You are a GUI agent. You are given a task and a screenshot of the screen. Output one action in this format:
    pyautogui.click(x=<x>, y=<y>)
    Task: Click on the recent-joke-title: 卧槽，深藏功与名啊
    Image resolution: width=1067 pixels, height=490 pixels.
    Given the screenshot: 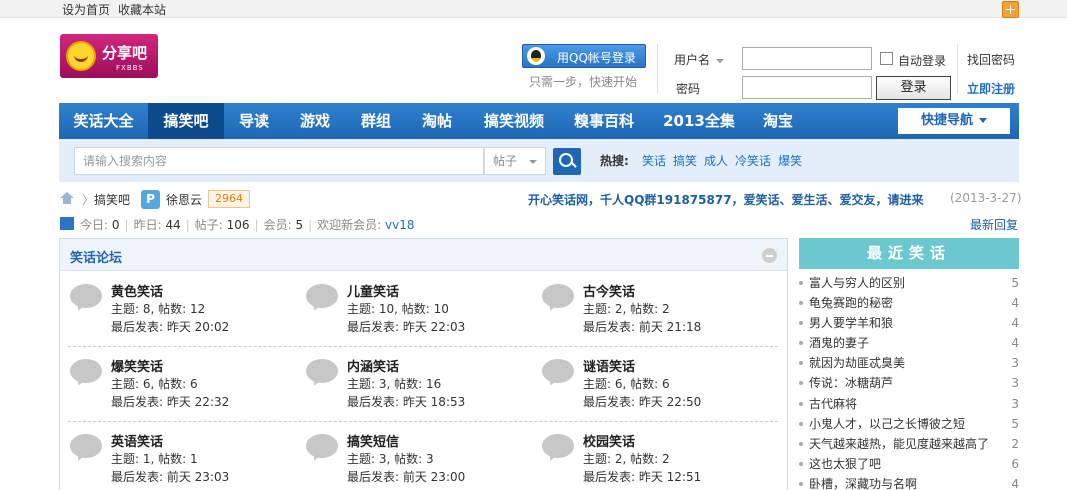 What is the action you would take?
    pyautogui.click(x=863, y=482)
    